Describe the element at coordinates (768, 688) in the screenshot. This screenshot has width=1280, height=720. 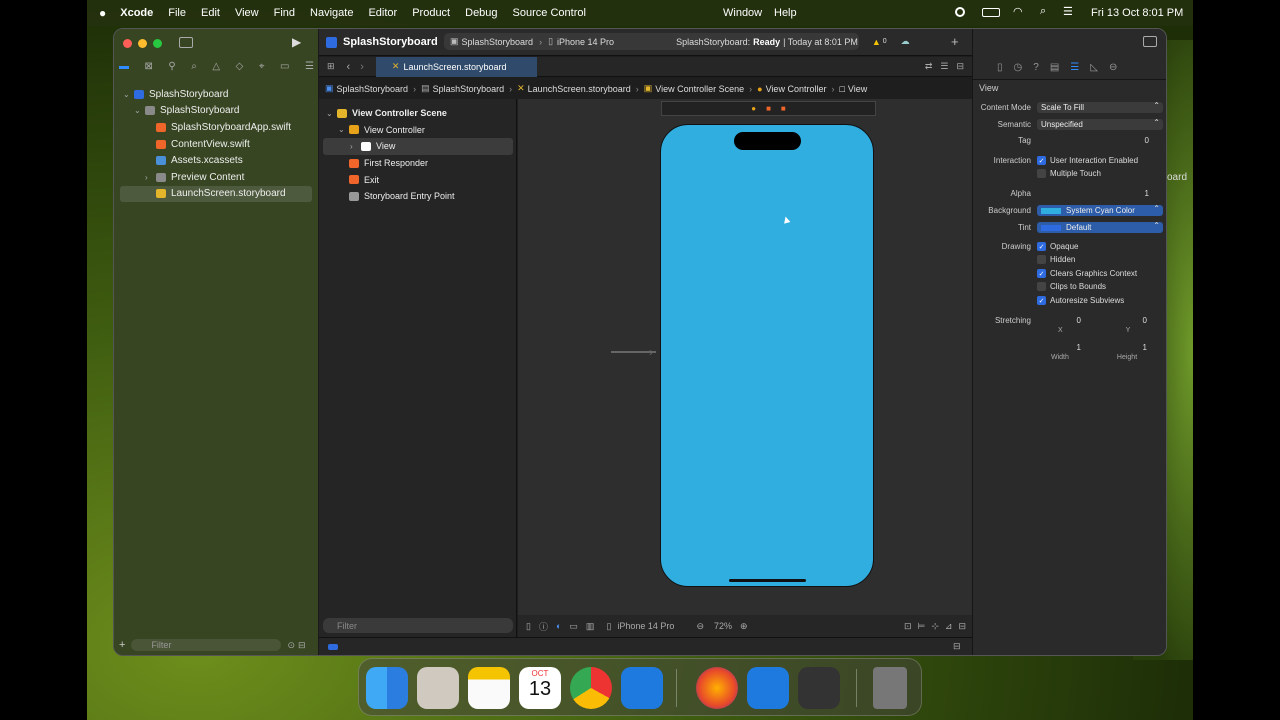
I see `xcode-running-icon` at that location.